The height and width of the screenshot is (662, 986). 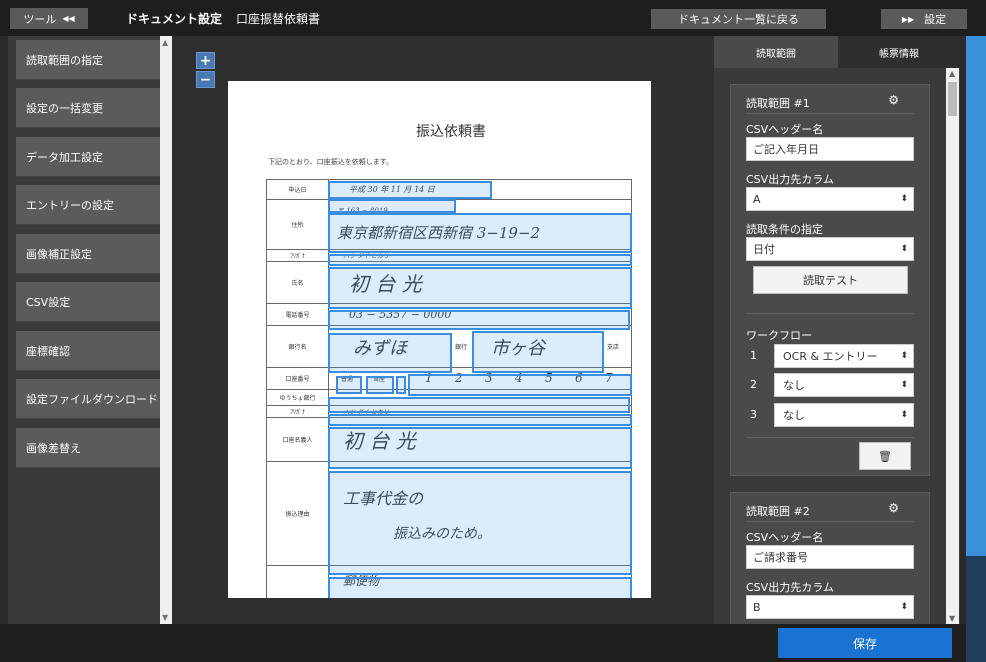 I want to click on workflow-step-number: 2, so click(x=753, y=384).